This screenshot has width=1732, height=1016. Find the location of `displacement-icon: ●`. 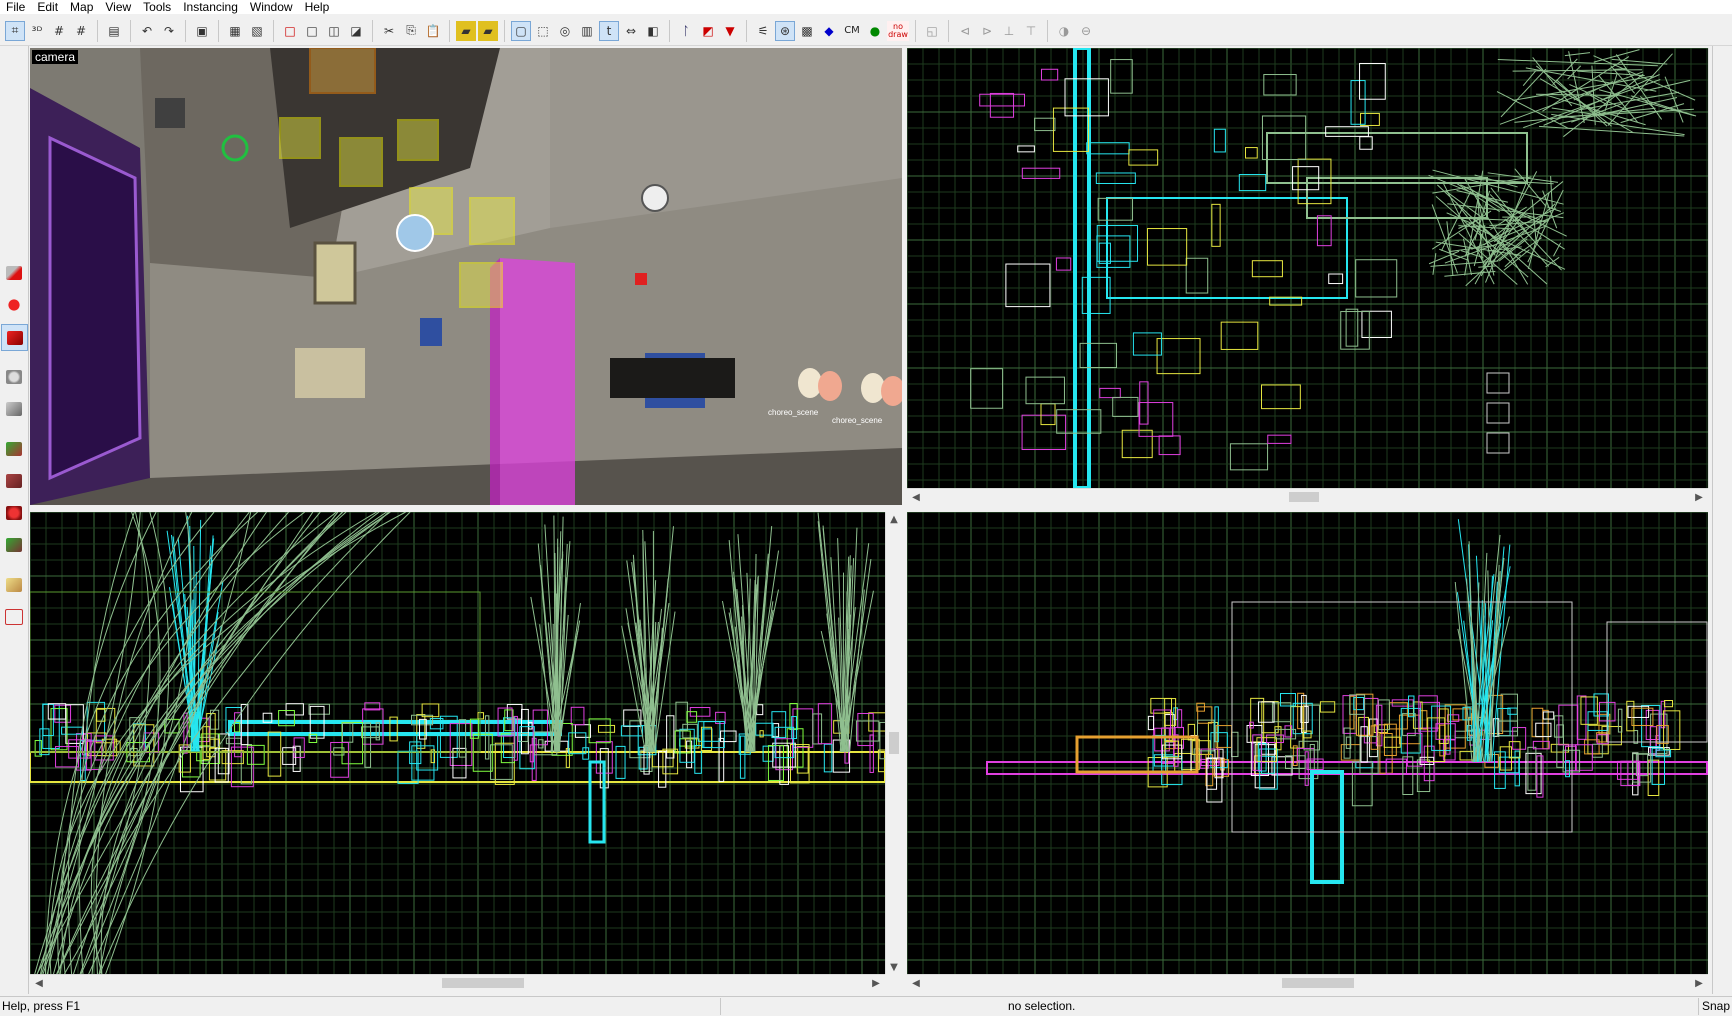

displacement-icon: ● is located at coordinates (875, 31).